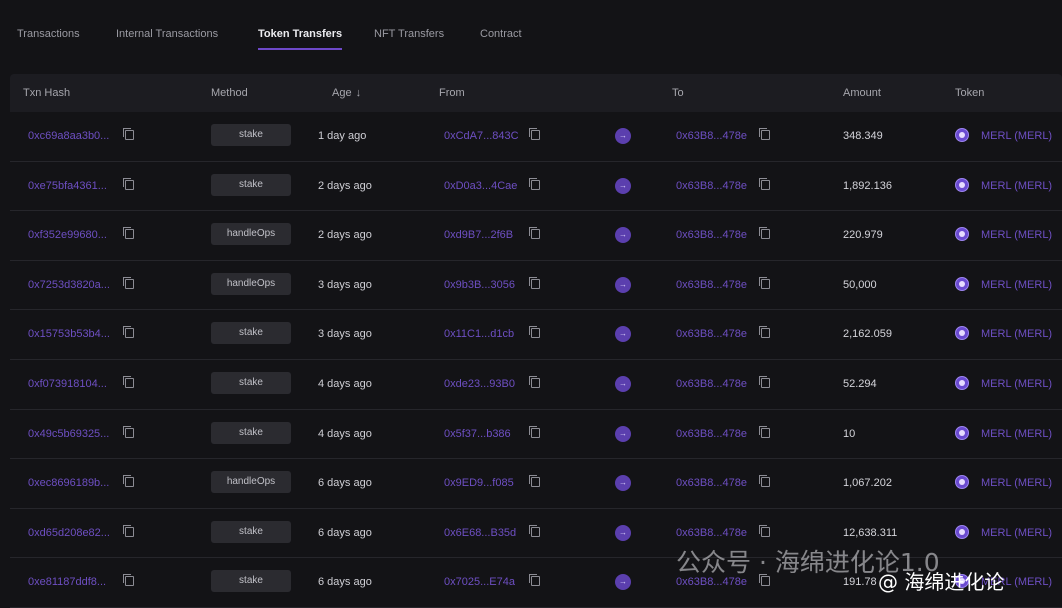  I want to click on tab-internal-transactions: Internal Transactions, so click(167, 34).